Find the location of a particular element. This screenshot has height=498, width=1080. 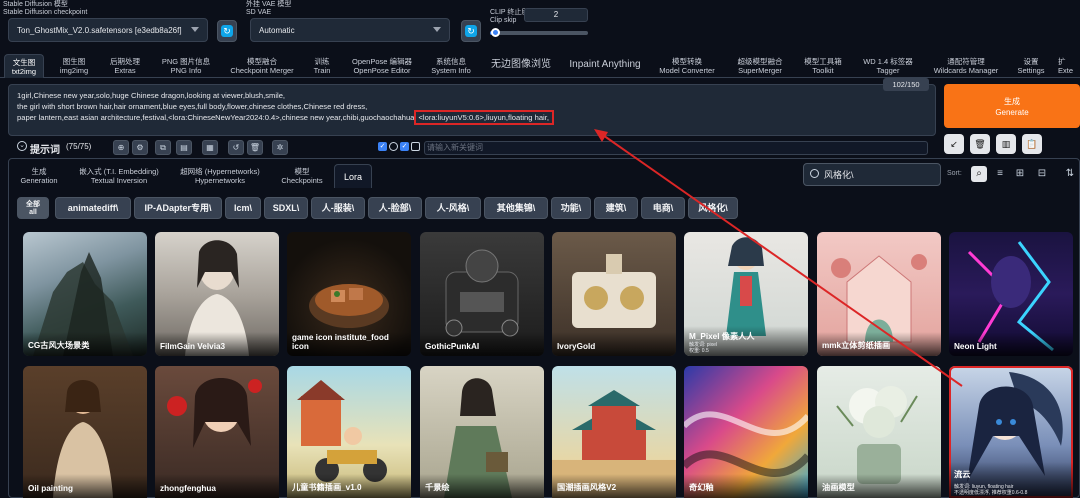

history-icon: ↺ is located at coordinates (236, 147).